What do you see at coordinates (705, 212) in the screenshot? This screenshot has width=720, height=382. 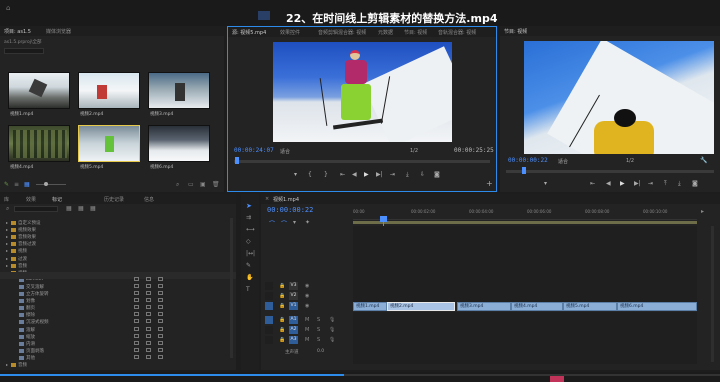 I see `timeline-scroll-end: ▸` at bounding box center [705, 212].